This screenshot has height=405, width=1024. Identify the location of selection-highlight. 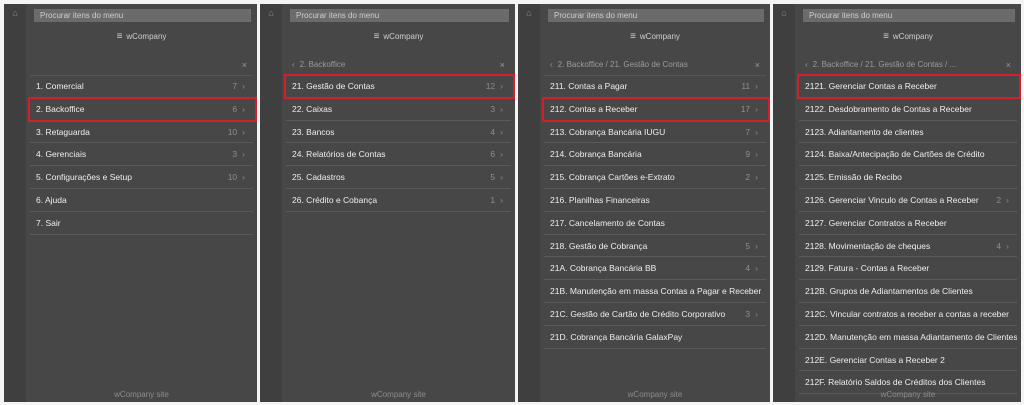
(399, 86).